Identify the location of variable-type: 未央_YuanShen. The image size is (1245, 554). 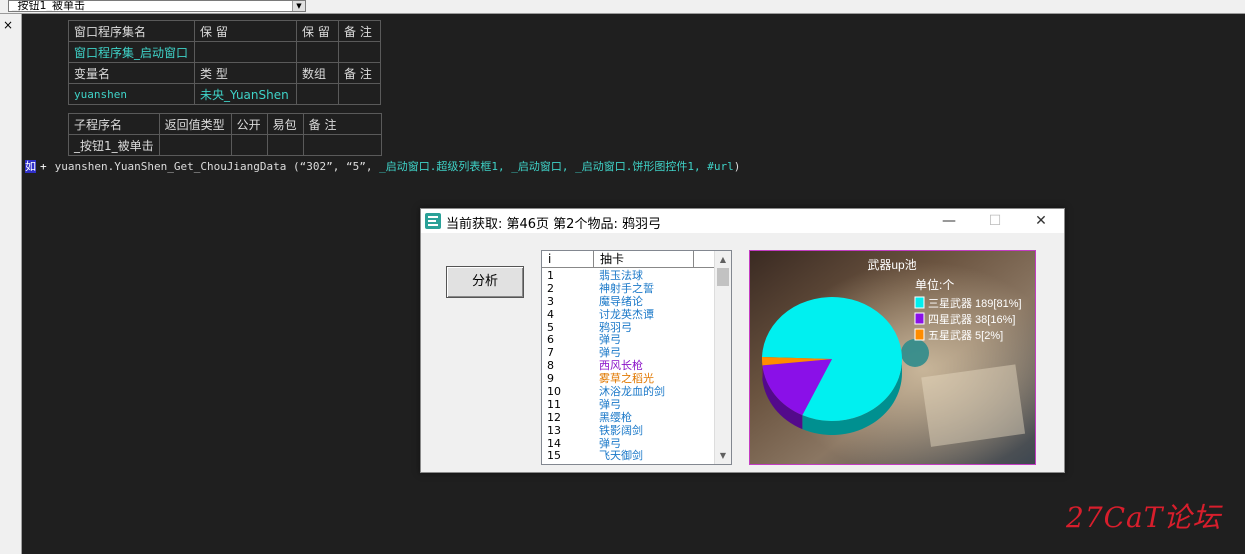
(245, 94).